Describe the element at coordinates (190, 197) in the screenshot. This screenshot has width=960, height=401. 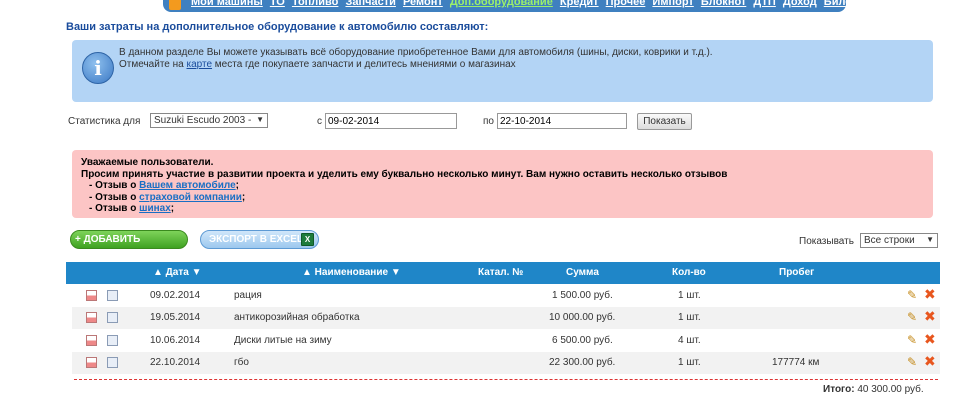
I see `insurance-review-link: страховой компании` at that location.